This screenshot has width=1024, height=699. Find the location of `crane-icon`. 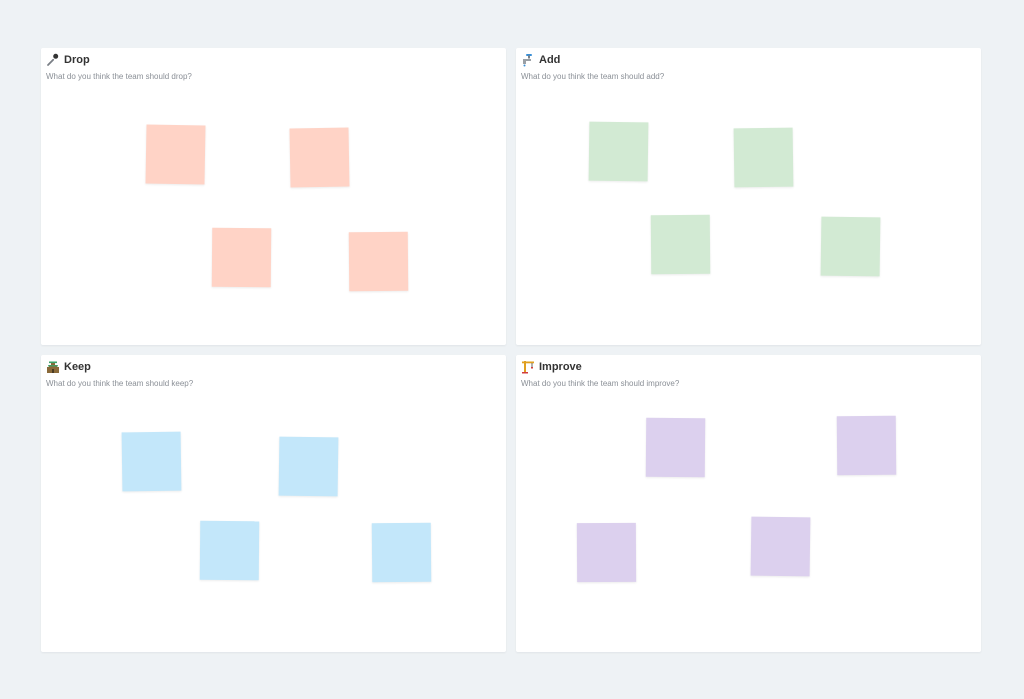

crane-icon is located at coordinates (528, 367).